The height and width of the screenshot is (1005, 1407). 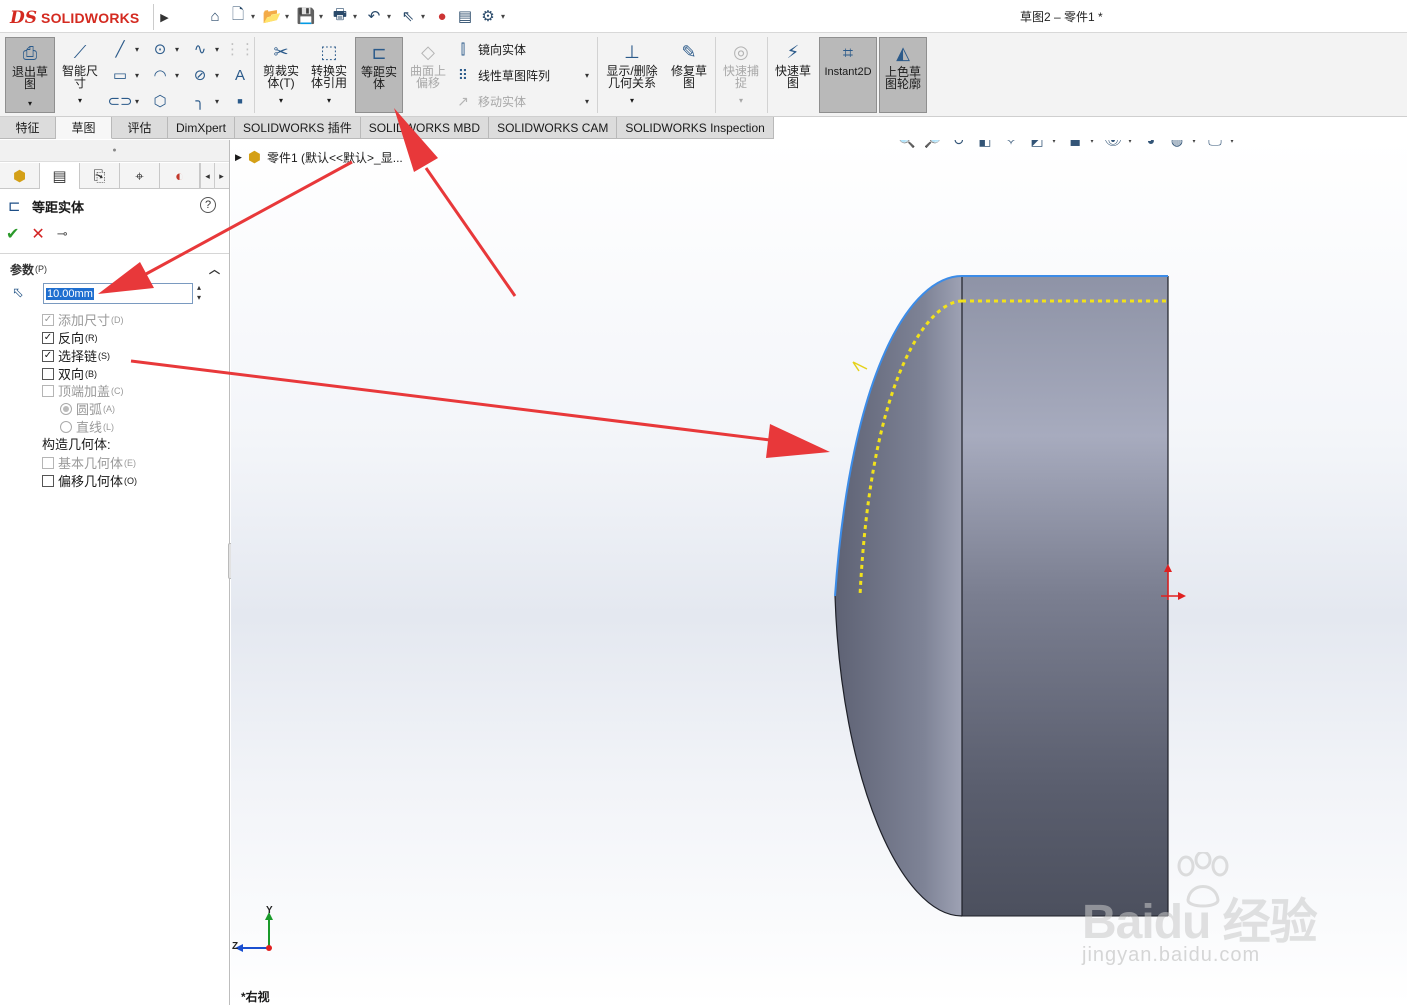 What do you see at coordinates (1075, 145) in the screenshot?
I see `display-style-icon: ◼` at bounding box center [1075, 145].